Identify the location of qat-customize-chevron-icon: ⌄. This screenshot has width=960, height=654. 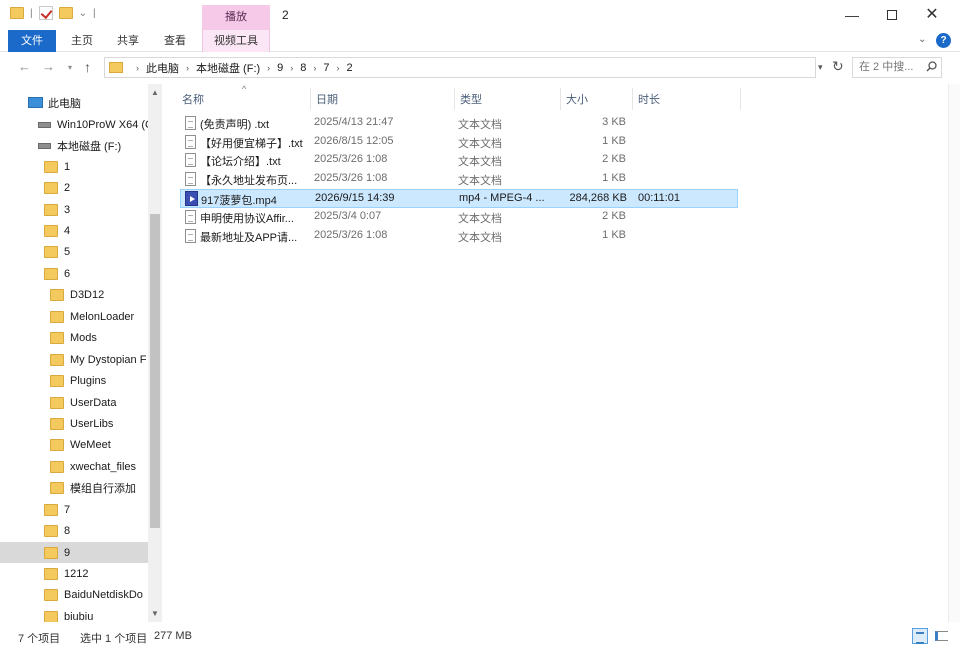
(83, 13).